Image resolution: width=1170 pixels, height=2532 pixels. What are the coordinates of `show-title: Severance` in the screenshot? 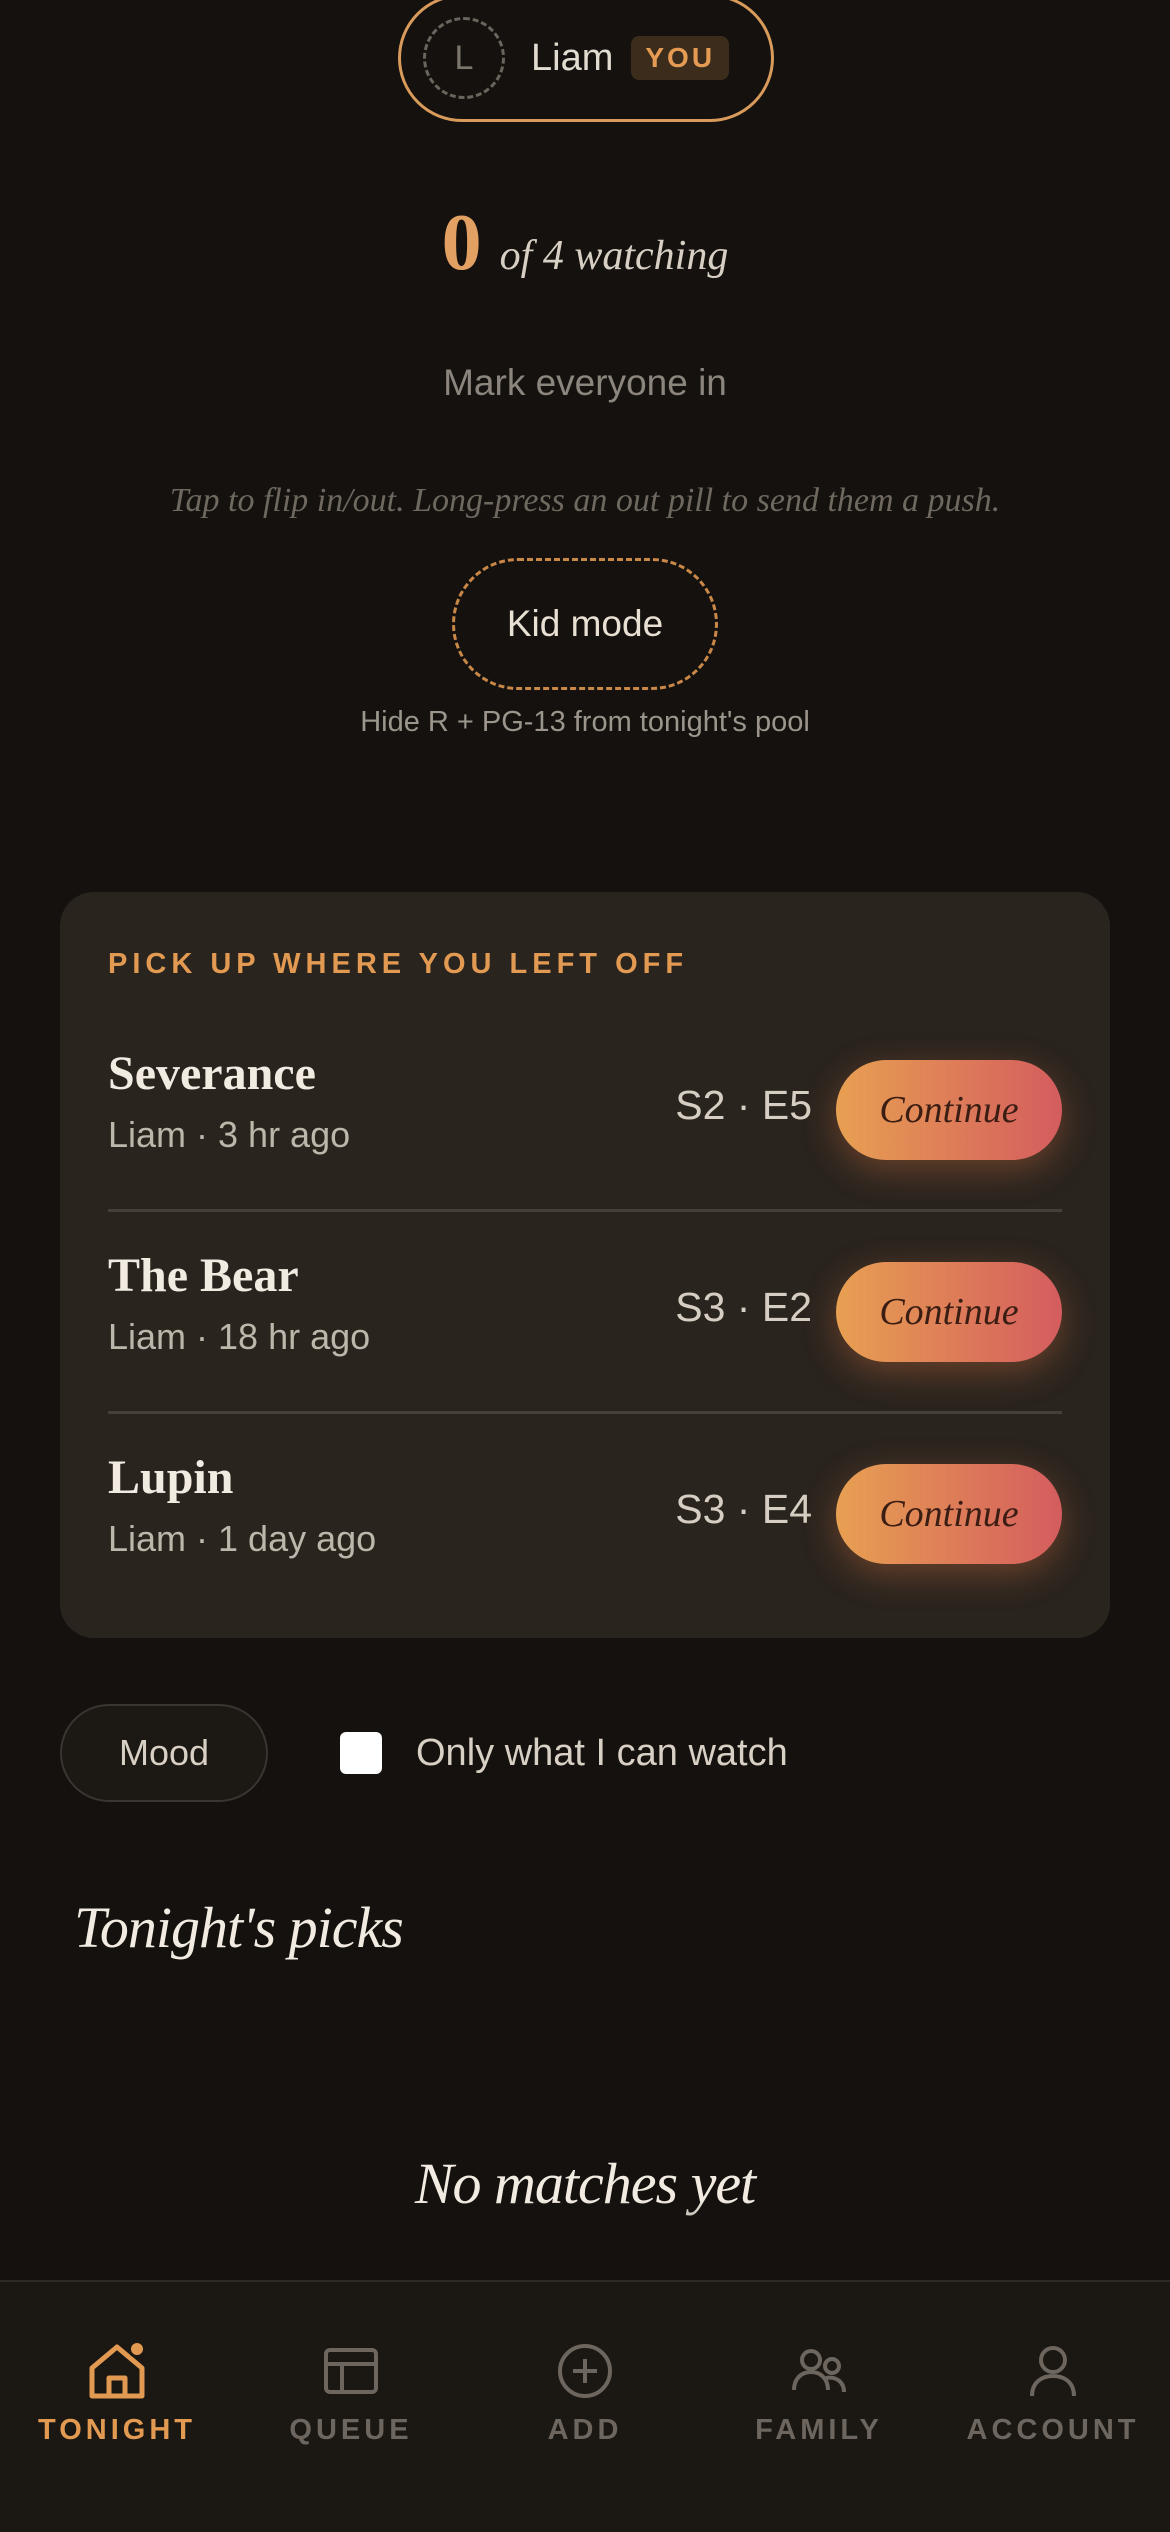 It's located at (212, 1073).